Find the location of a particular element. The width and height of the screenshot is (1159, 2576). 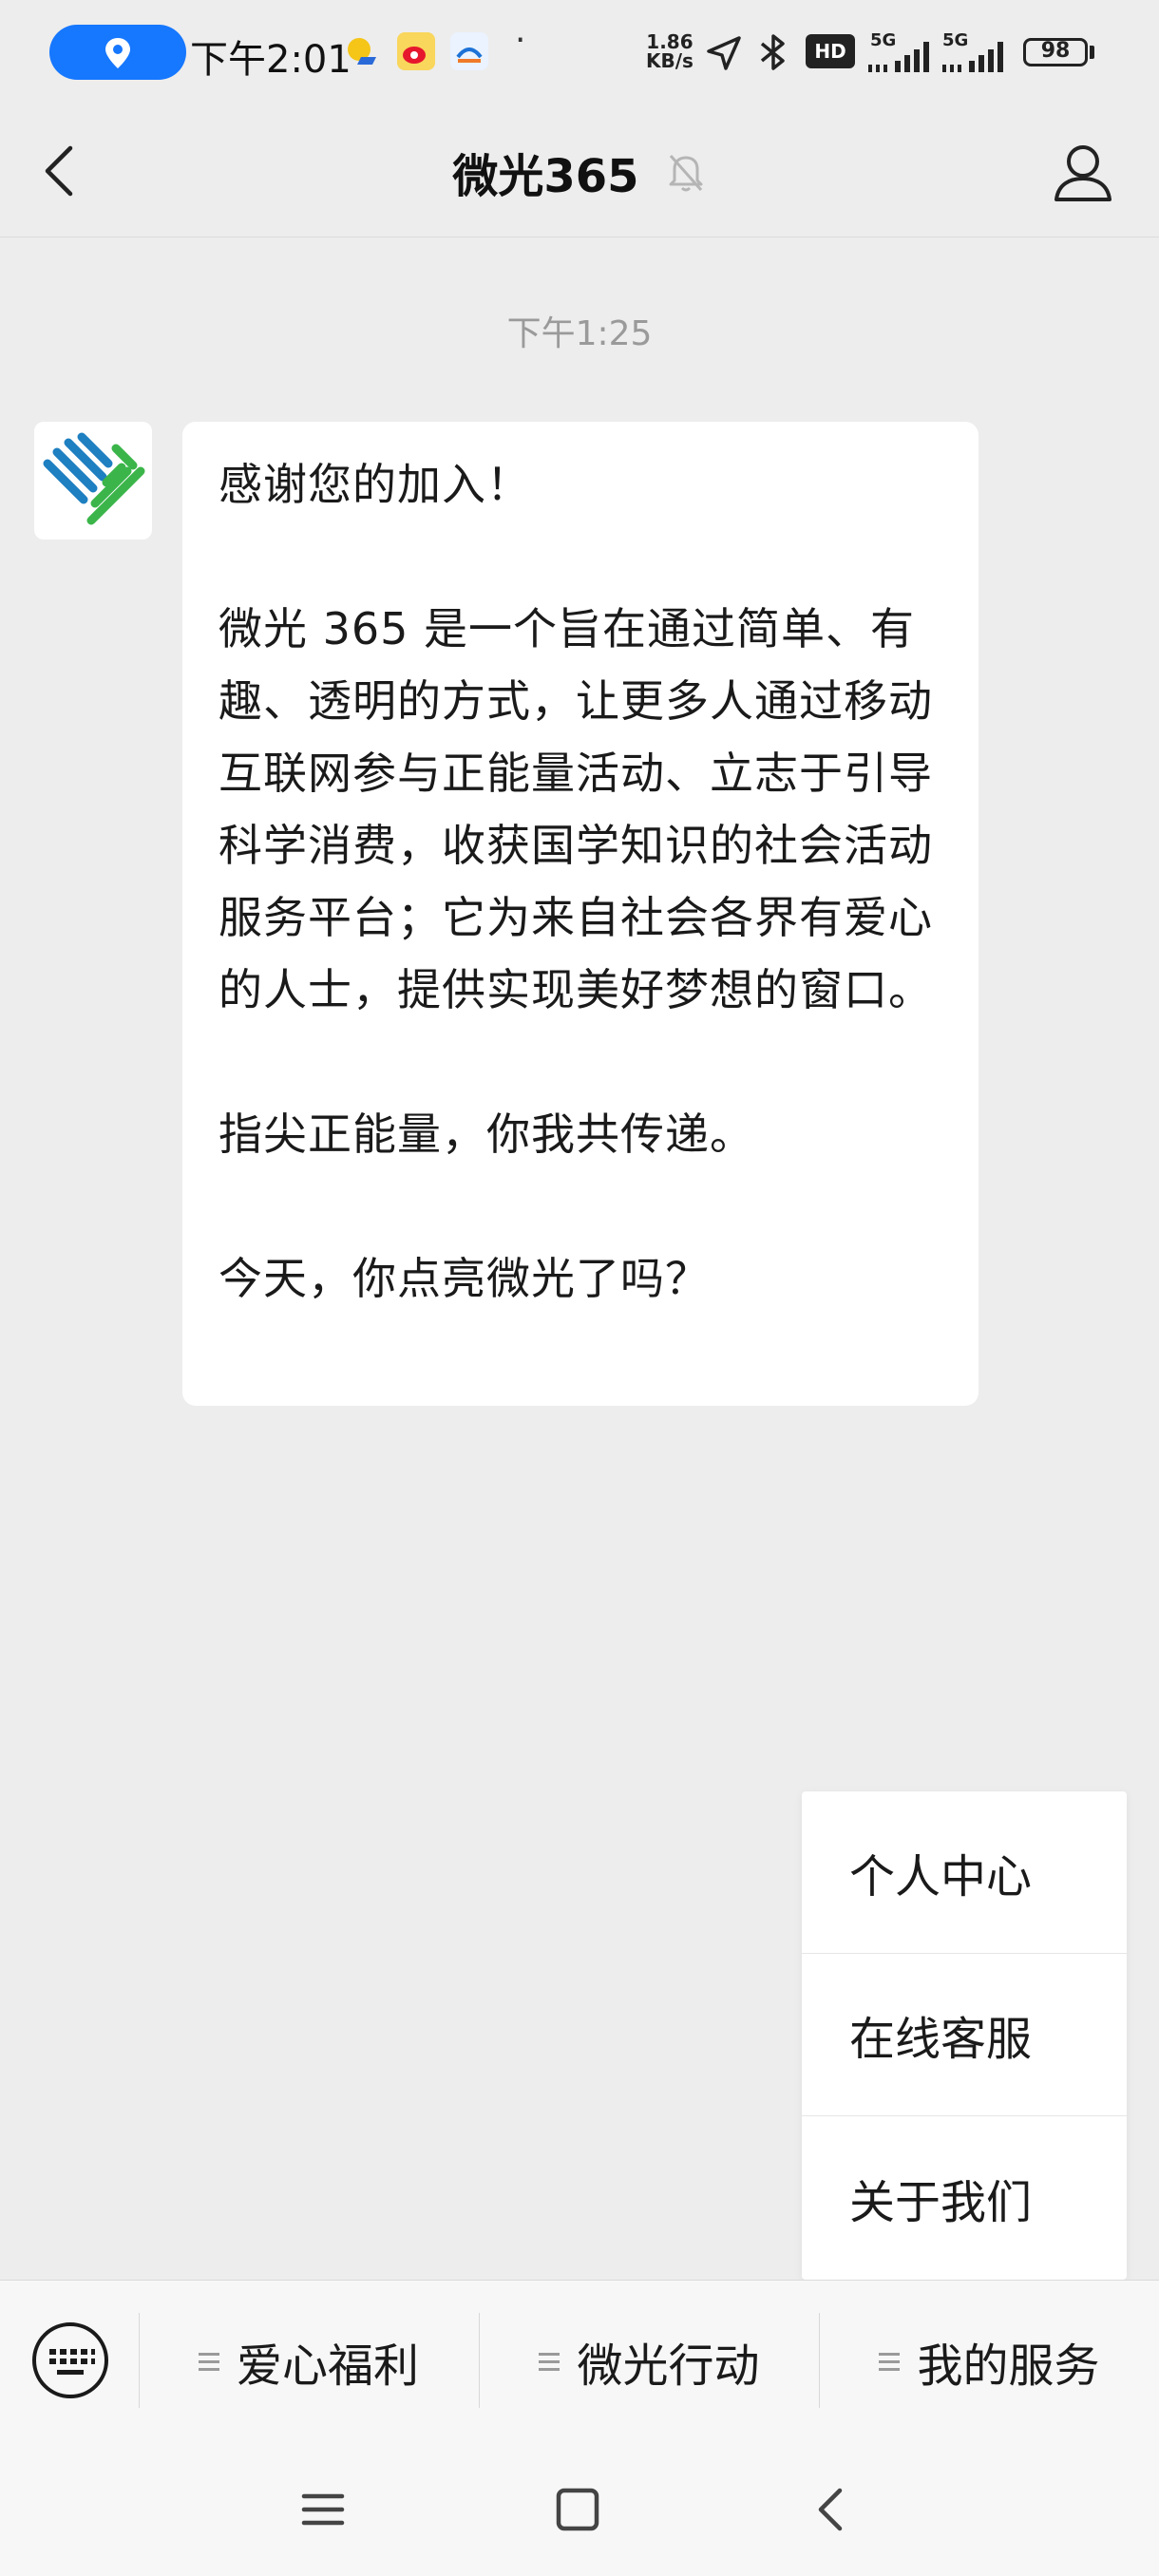

battery-icon: 98 is located at coordinates (1055, 52).